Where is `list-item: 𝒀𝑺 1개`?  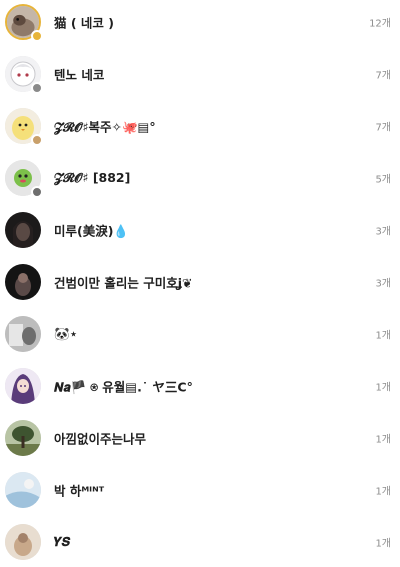
list-item: 𝒀𝑺 1개 is located at coordinates (200, 541).